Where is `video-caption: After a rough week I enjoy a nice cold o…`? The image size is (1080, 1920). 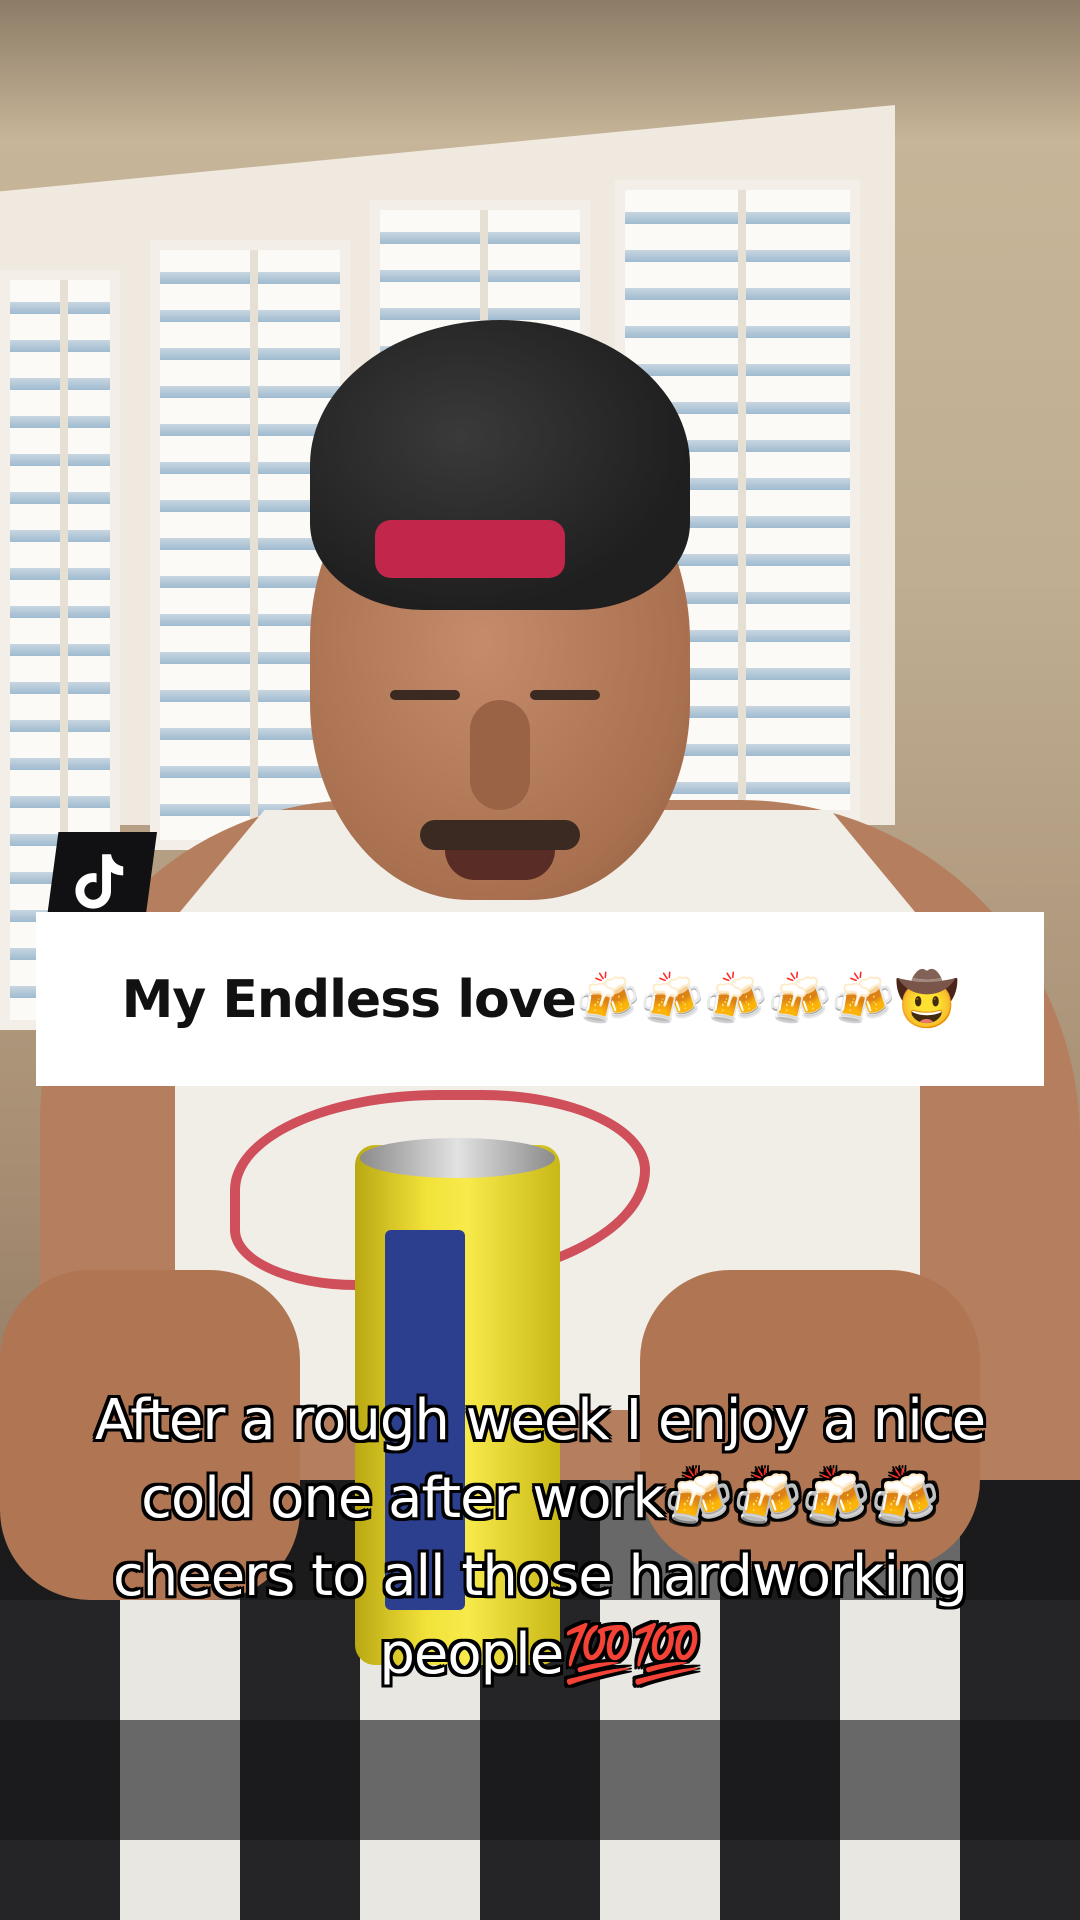
video-caption: After a rough week I enjoy a nice cold o… is located at coordinates (540, 1537).